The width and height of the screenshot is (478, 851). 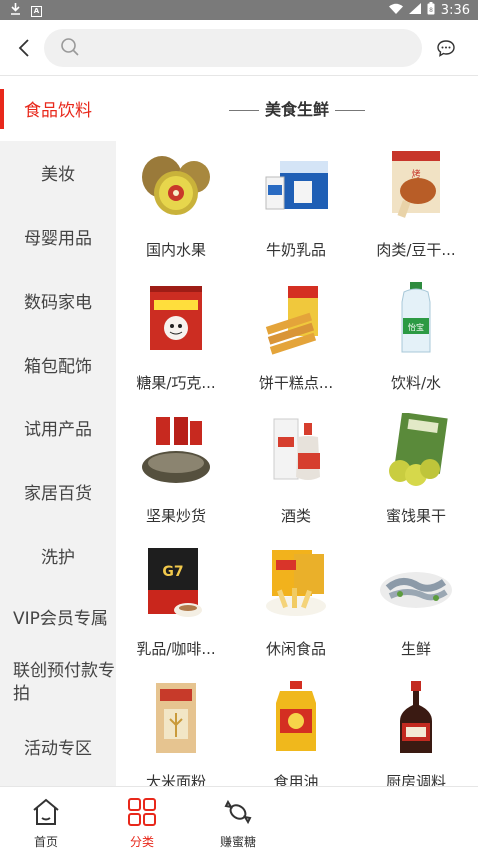 I want to click on tab-category: 分类, so click(x=142, y=819).